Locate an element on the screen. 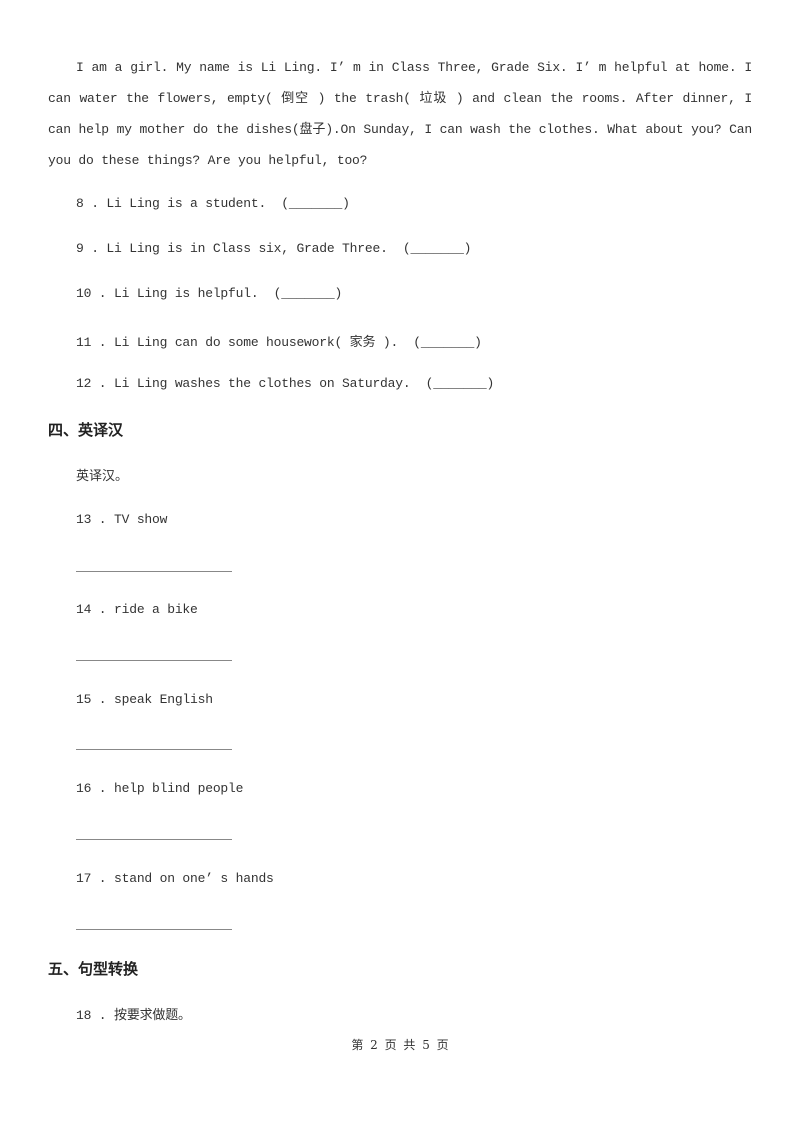  section-heading-5: 五、句型转换 is located at coordinates (93, 969).